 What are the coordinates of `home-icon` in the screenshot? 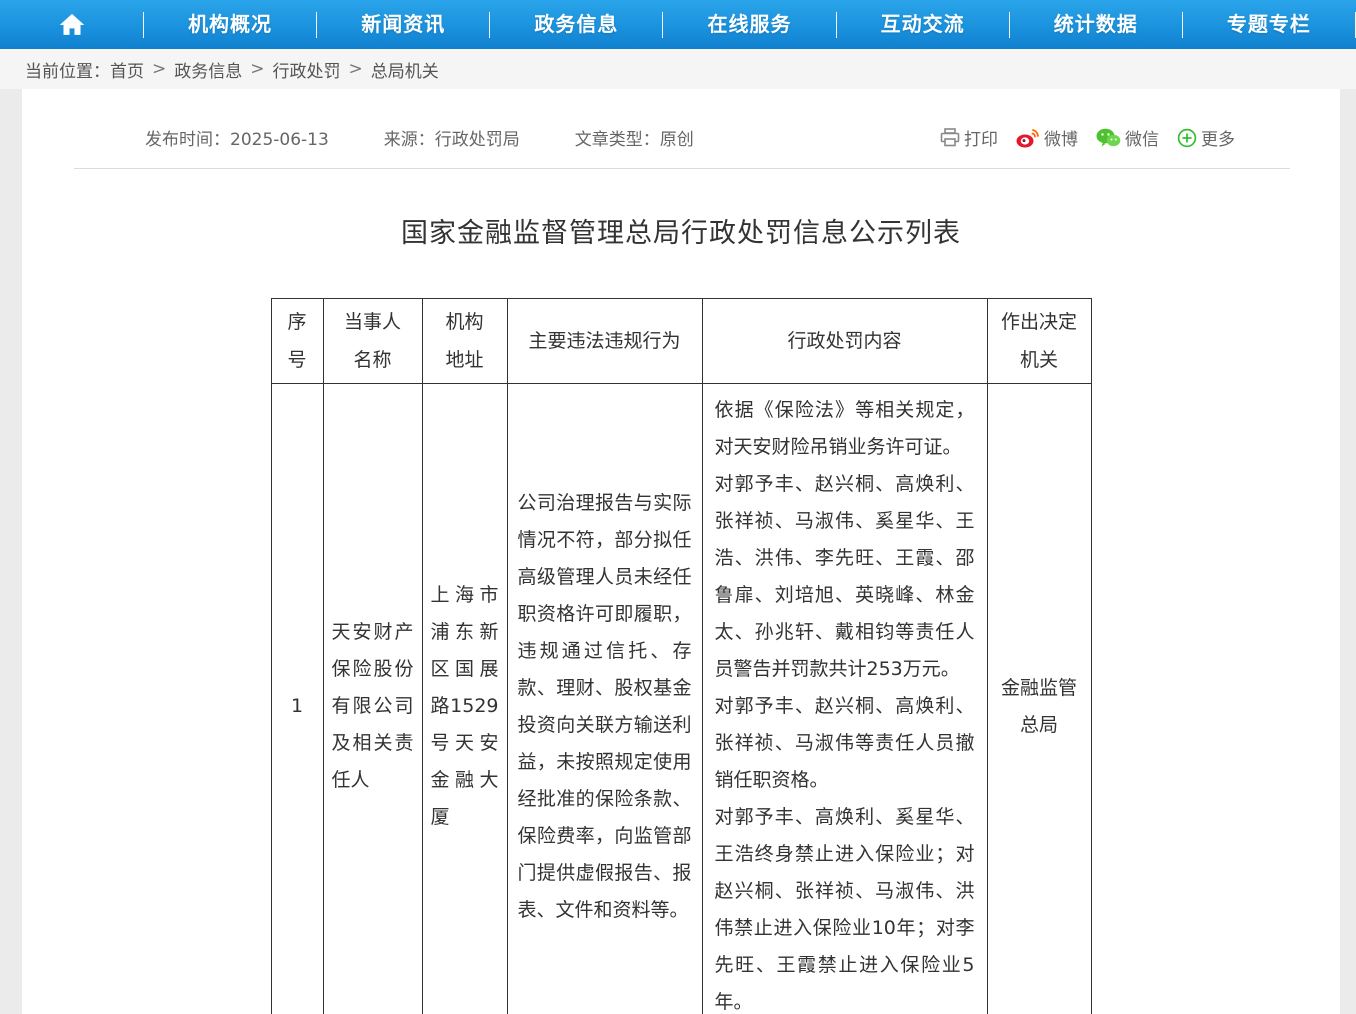 It's located at (72, 25).